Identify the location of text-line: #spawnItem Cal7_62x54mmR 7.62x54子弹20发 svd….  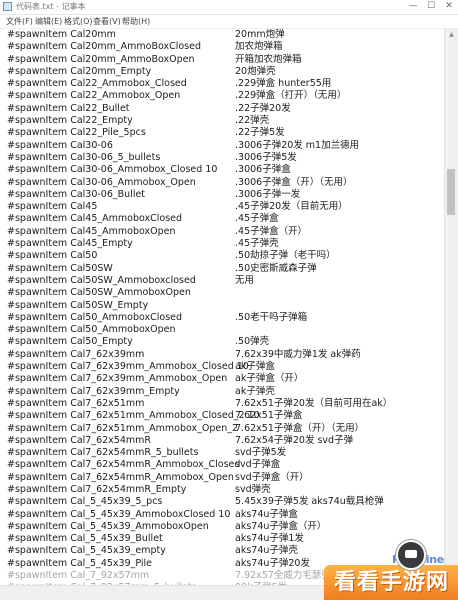
(222, 441).